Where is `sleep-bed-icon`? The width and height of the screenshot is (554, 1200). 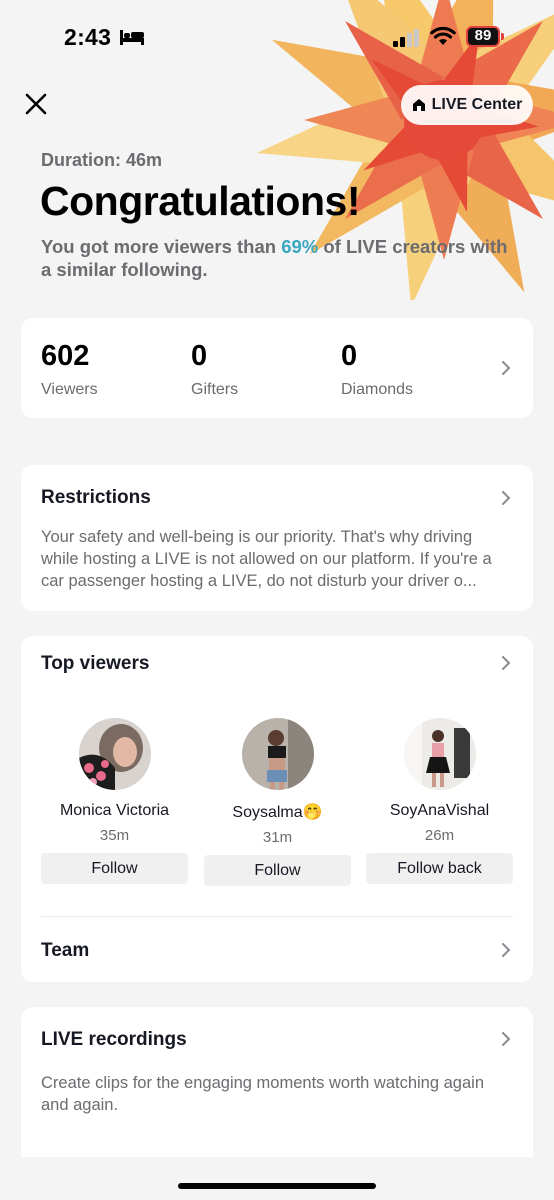 sleep-bed-icon is located at coordinates (132, 39).